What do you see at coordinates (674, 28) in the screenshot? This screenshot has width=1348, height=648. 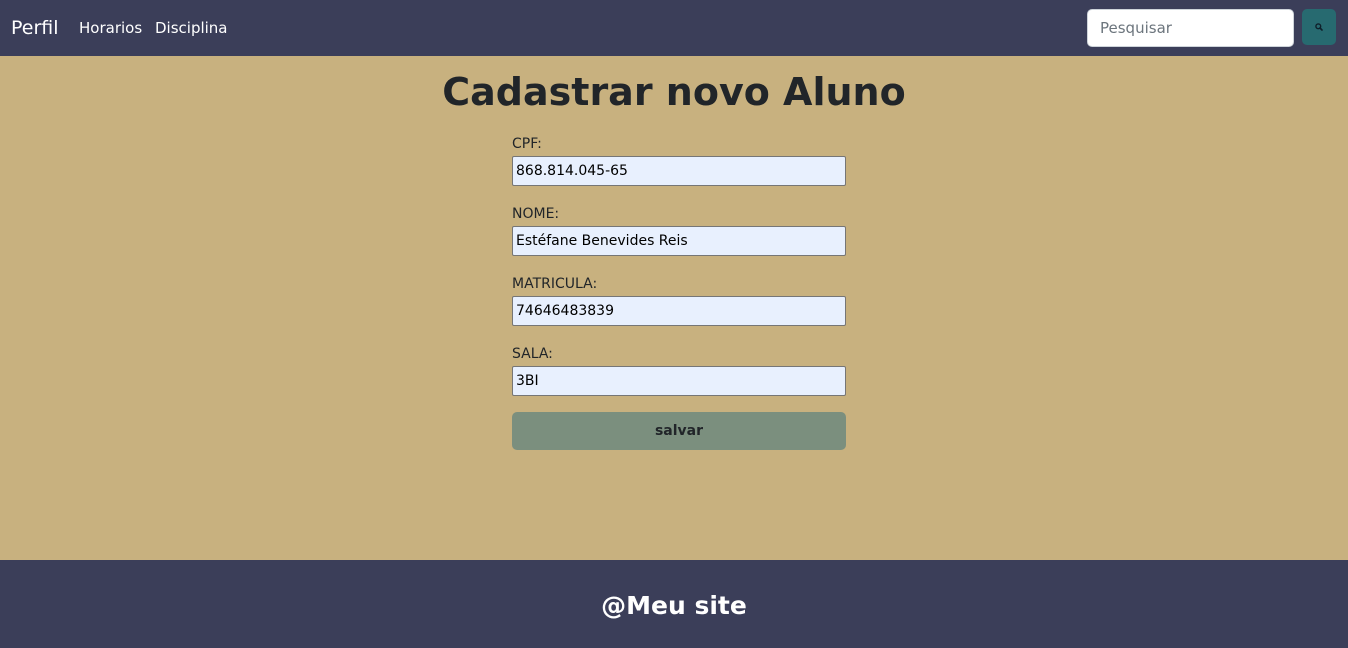 I see `navbar: Perfil Horarios Disciplina` at bounding box center [674, 28].